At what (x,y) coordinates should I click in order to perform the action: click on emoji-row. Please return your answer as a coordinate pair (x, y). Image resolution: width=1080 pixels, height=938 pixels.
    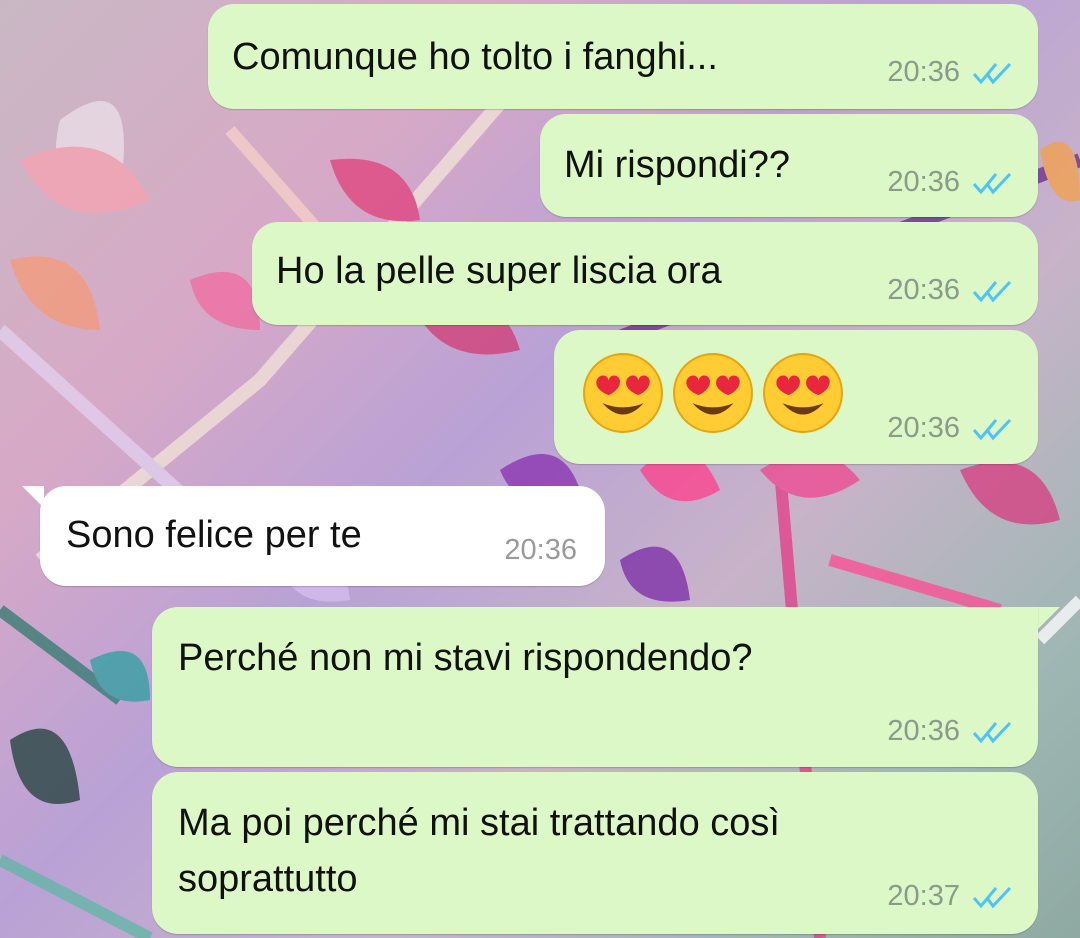
    Looking at the image, I should click on (713, 393).